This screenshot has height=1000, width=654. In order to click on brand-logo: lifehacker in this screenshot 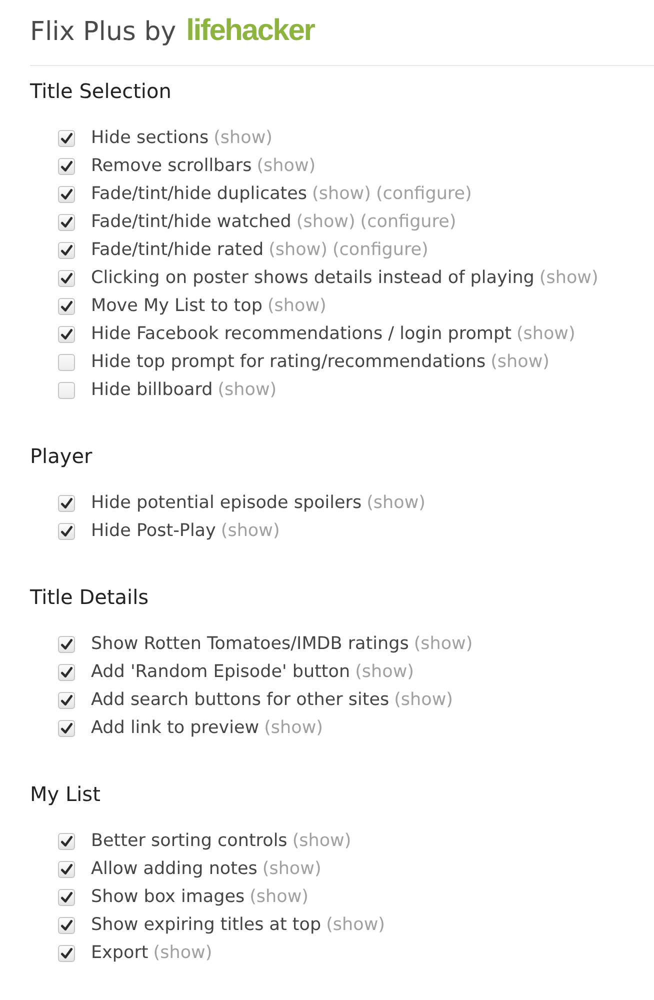, I will do `click(250, 31)`.